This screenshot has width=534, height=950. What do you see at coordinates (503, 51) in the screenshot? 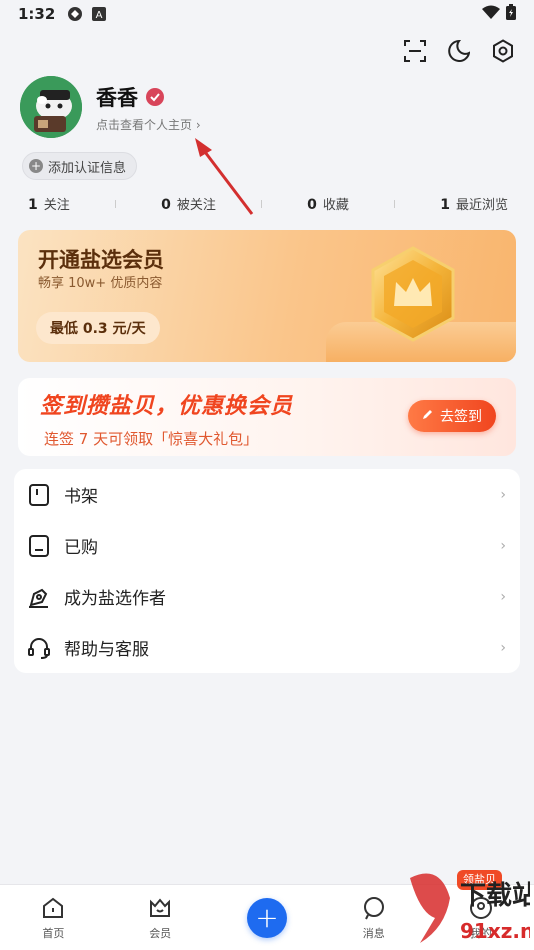
I see `settings-icon` at bounding box center [503, 51].